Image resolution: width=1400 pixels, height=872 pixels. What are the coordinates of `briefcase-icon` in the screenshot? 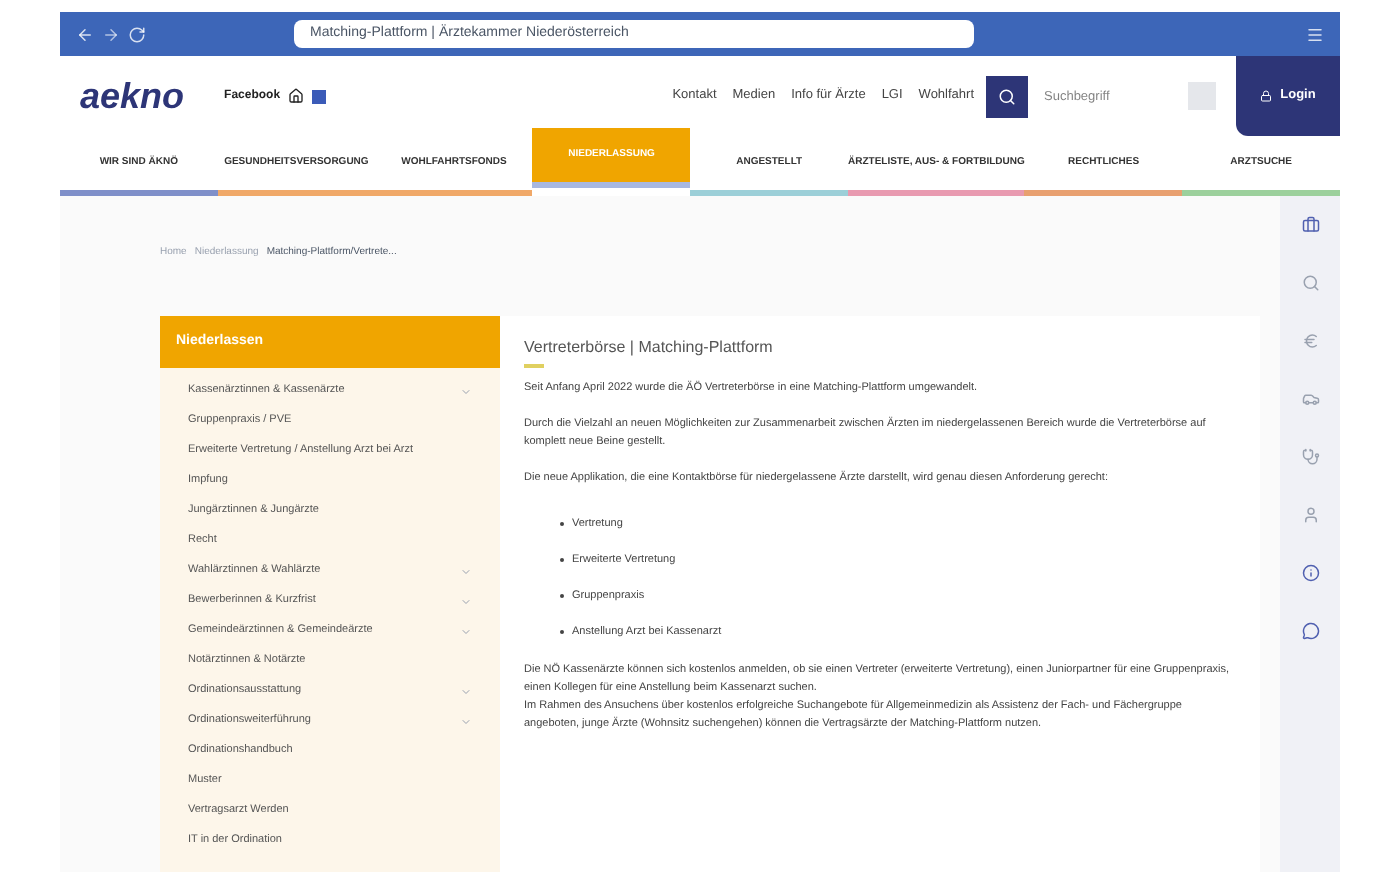 It's located at (1310, 225).